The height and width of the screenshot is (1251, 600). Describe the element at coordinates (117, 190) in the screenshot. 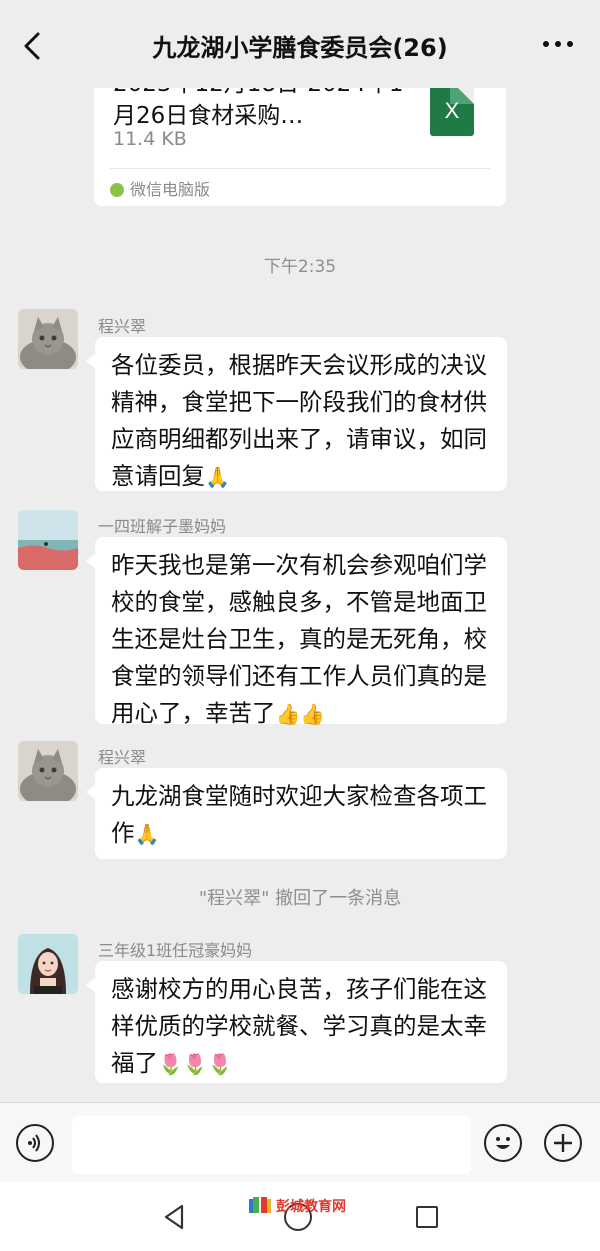

I see `wechat-pc-icon` at that location.